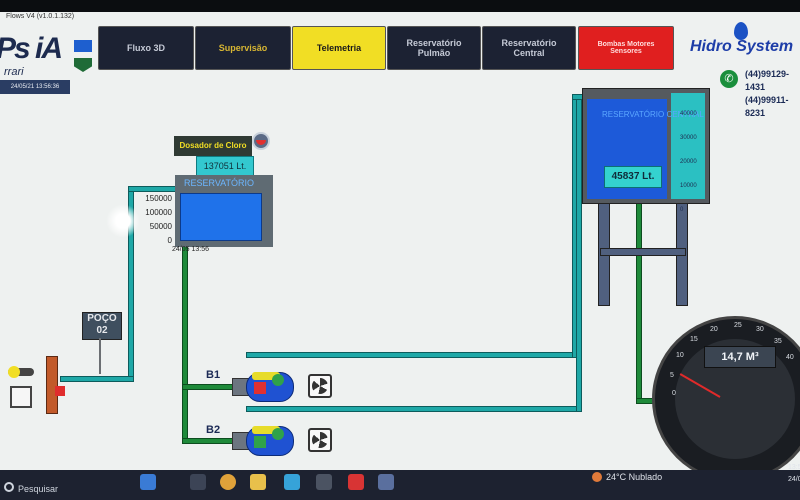  I want to click on pump-b2-fan-icon, so click(320, 440).